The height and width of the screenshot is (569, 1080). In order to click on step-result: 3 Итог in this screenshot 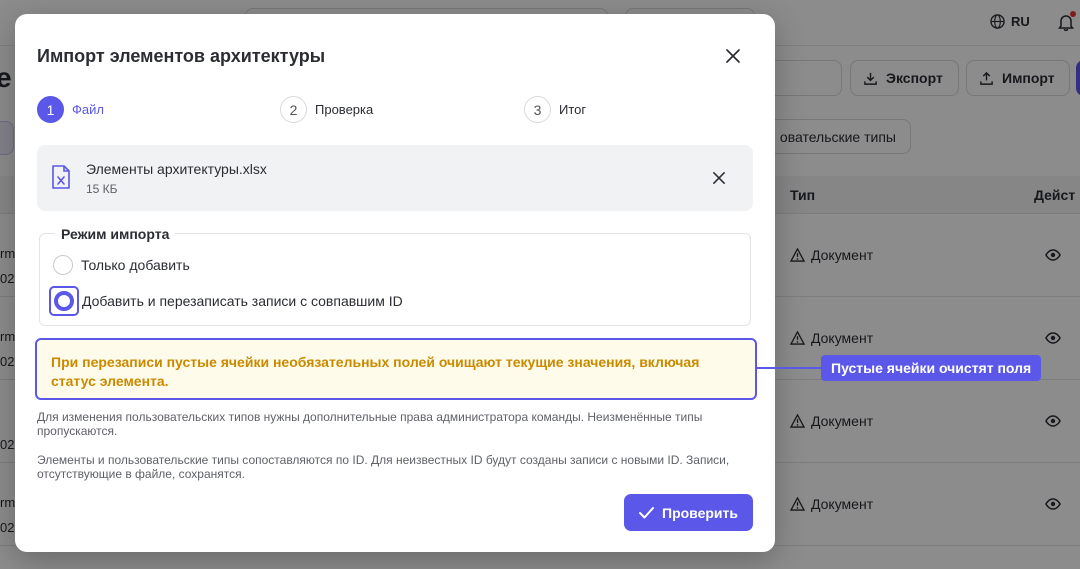, I will do `click(555, 109)`.